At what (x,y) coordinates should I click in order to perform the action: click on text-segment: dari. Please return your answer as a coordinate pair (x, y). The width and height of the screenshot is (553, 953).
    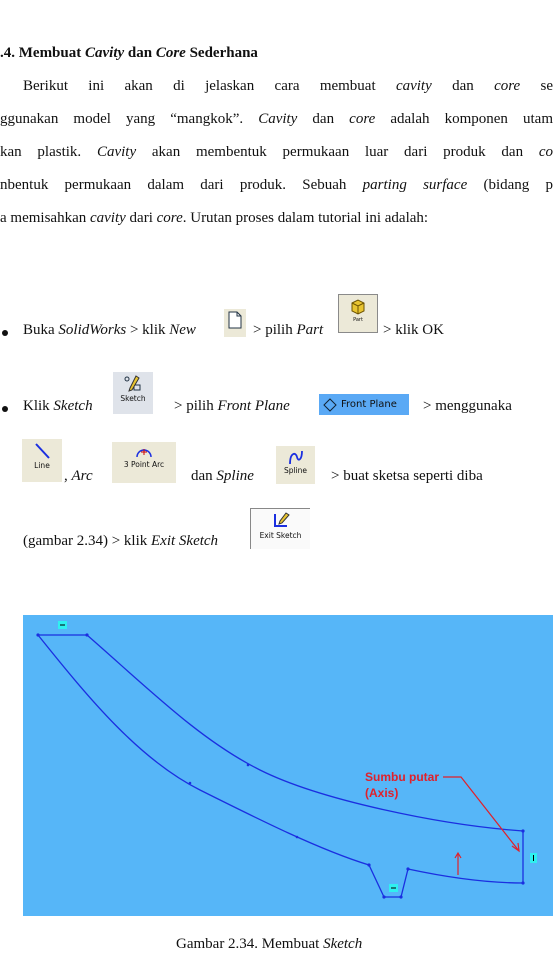
    Looking at the image, I should click on (141, 218).